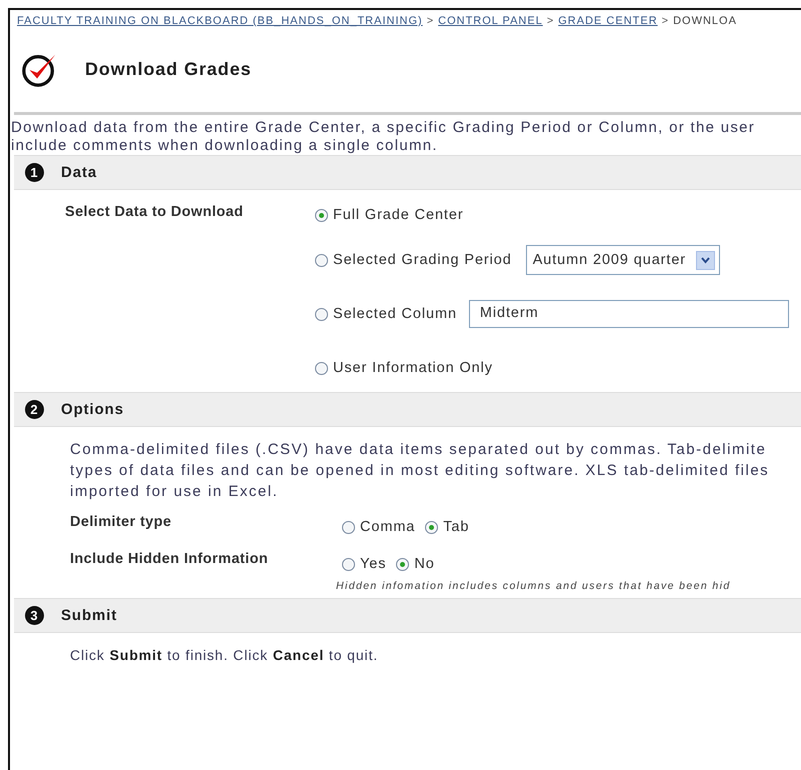 The image size is (801, 770). Describe the element at coordinates (225, 655) in the screenshot. I see `instruction-text: Click Submit to finish. Click Cancel to quit.` at that location.